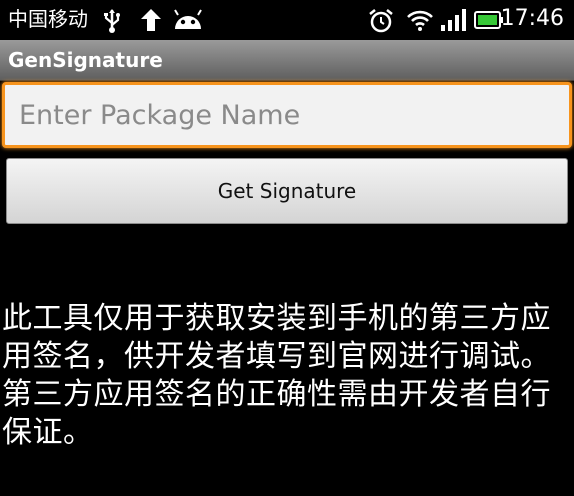 The height and width of the screenshot is (496, 574). Describe the element at coordinates (85, 60) in the screenshot. I see `app-title: GenSignature` at that location.